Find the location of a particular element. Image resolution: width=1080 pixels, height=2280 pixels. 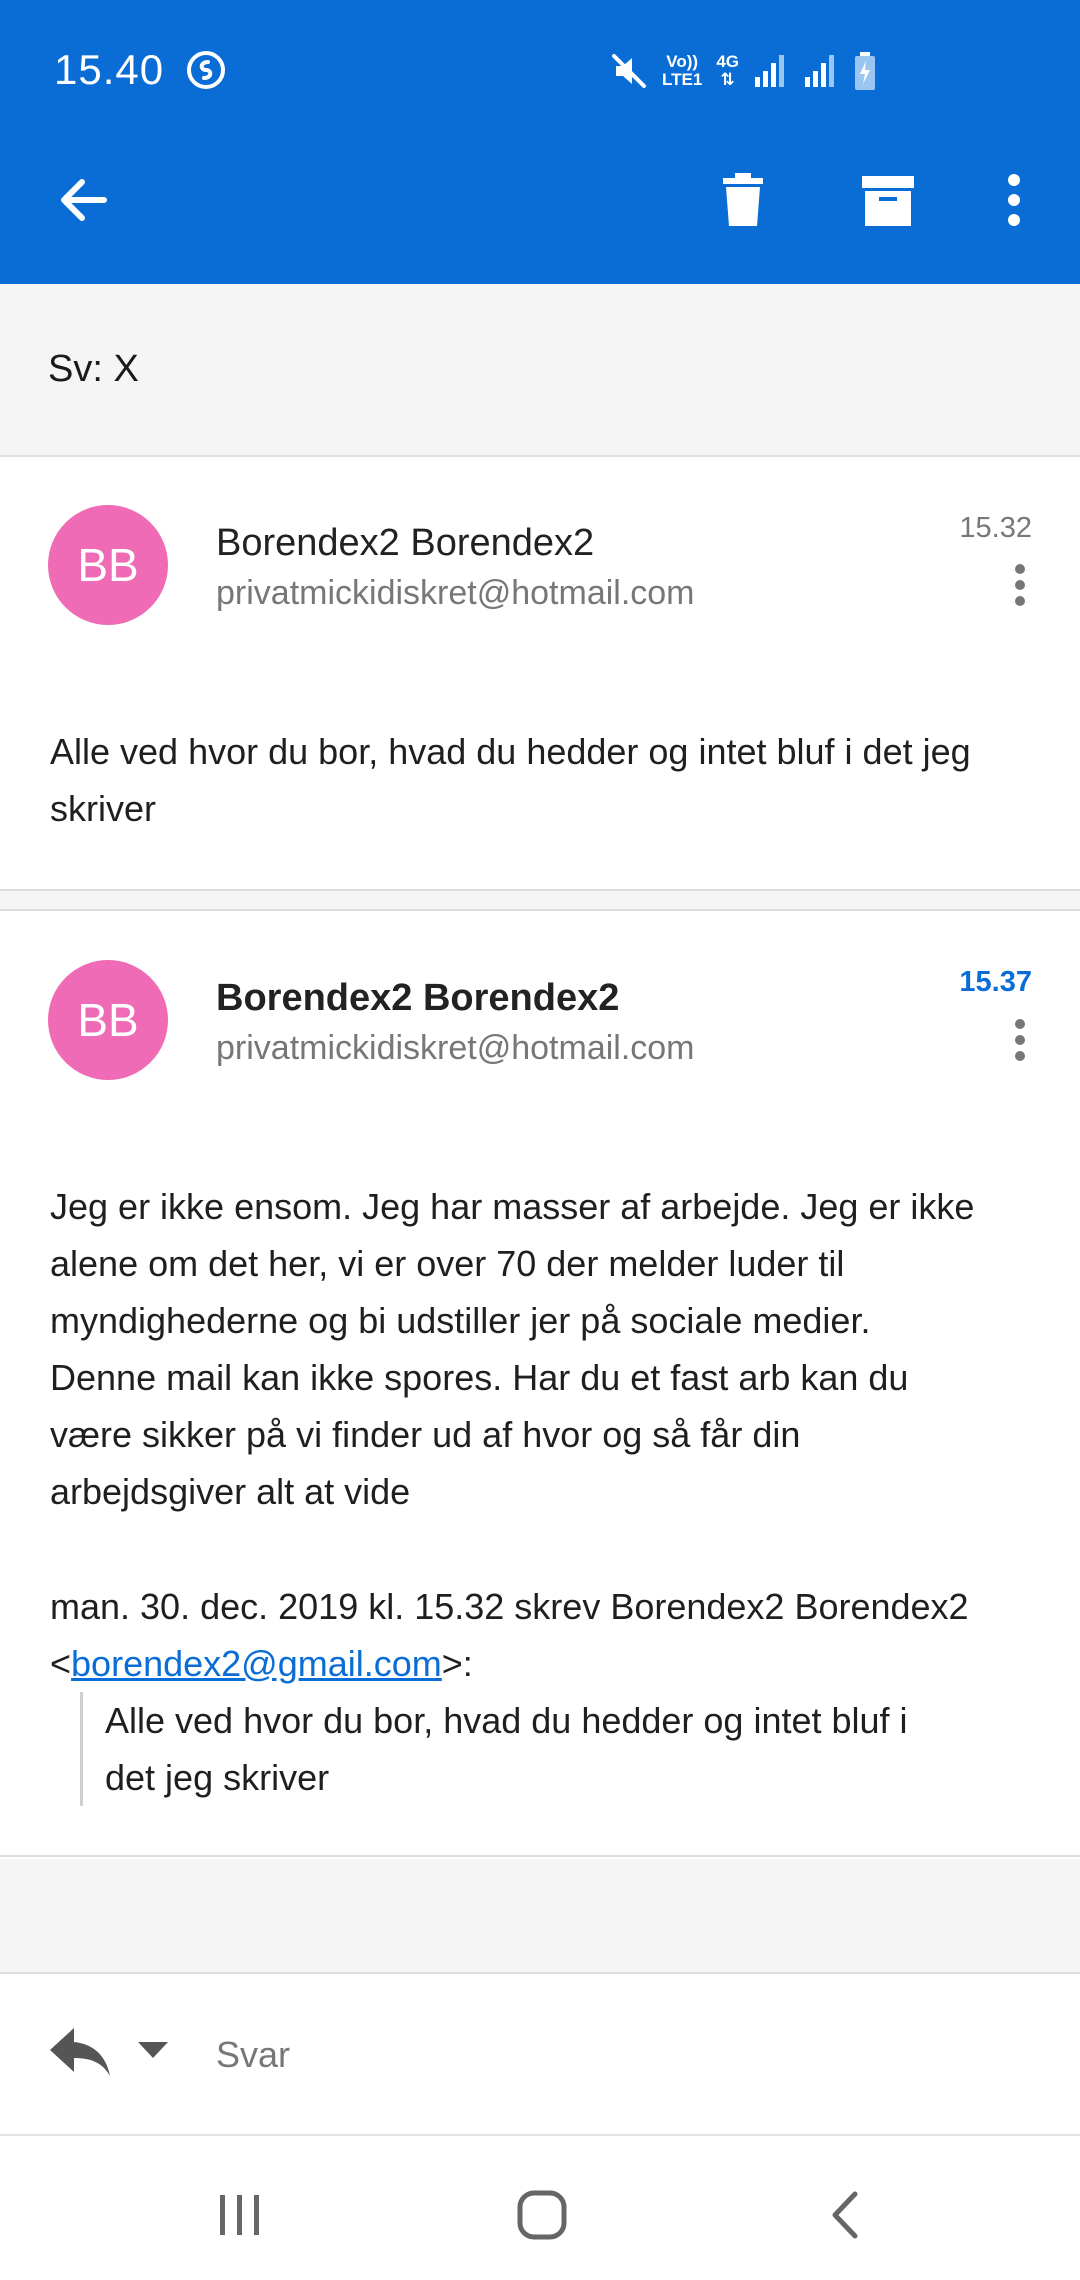

data-arrows-icon: ⇅ is located at coordinates (727, 79).